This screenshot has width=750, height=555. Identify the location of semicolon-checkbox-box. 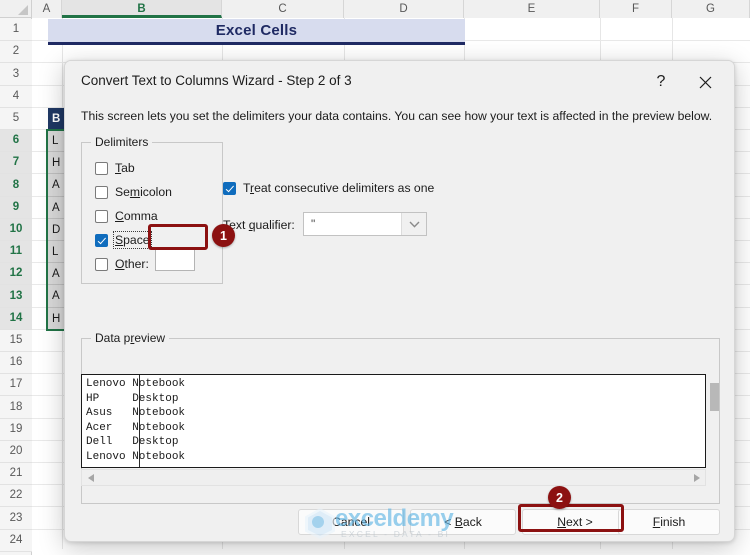
(101, 192).